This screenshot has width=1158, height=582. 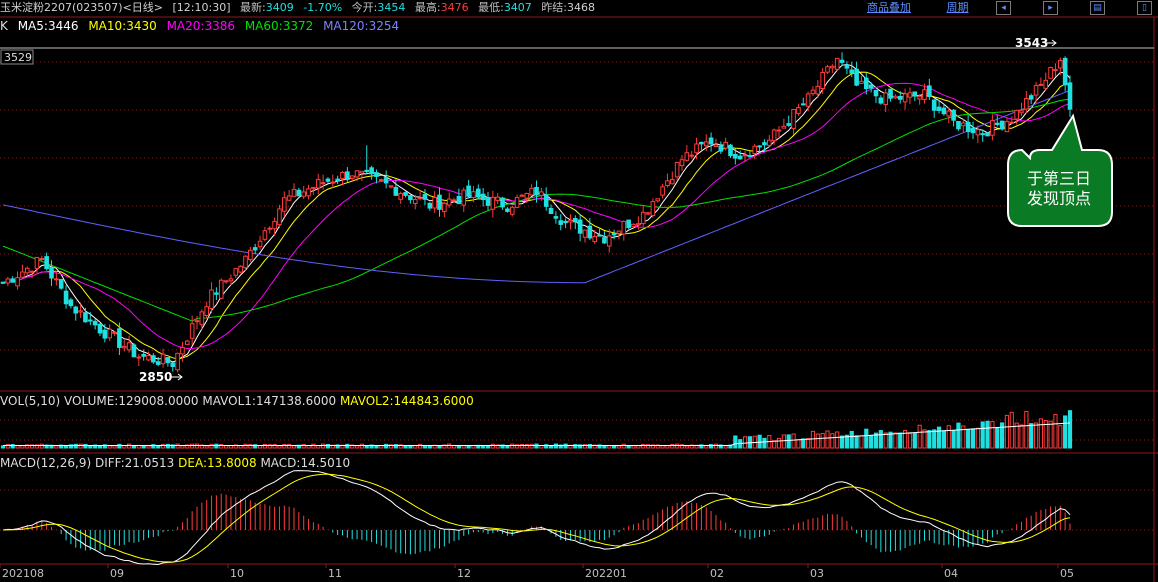 What do you see at coordinates (606, 573) in the screenshot?
I see `x-tick-label: 202201` at bounding box center [606, 573].